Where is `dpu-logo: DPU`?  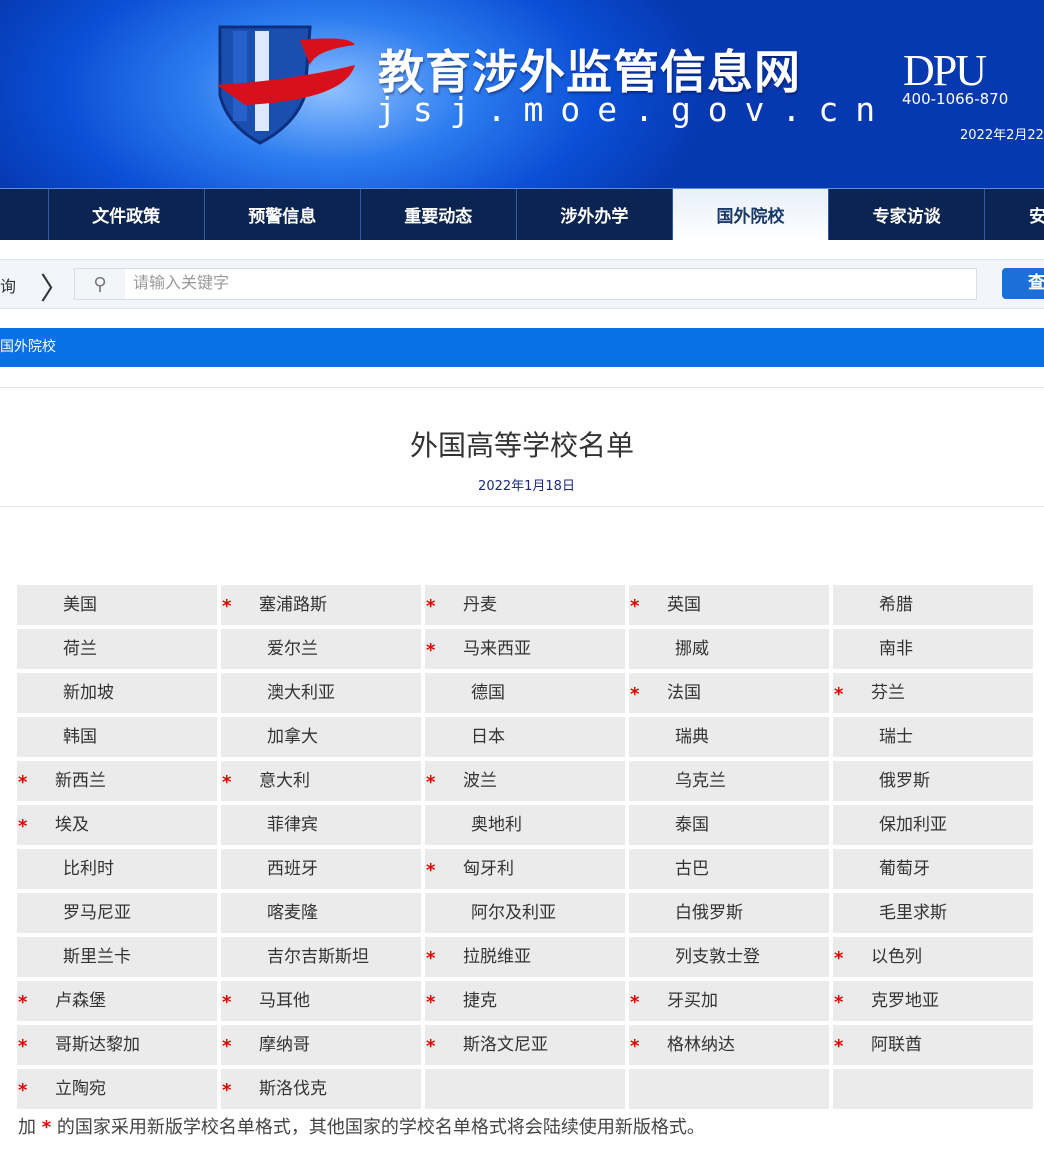 dpu-logo: DPU is located at coordinates (945, 70).